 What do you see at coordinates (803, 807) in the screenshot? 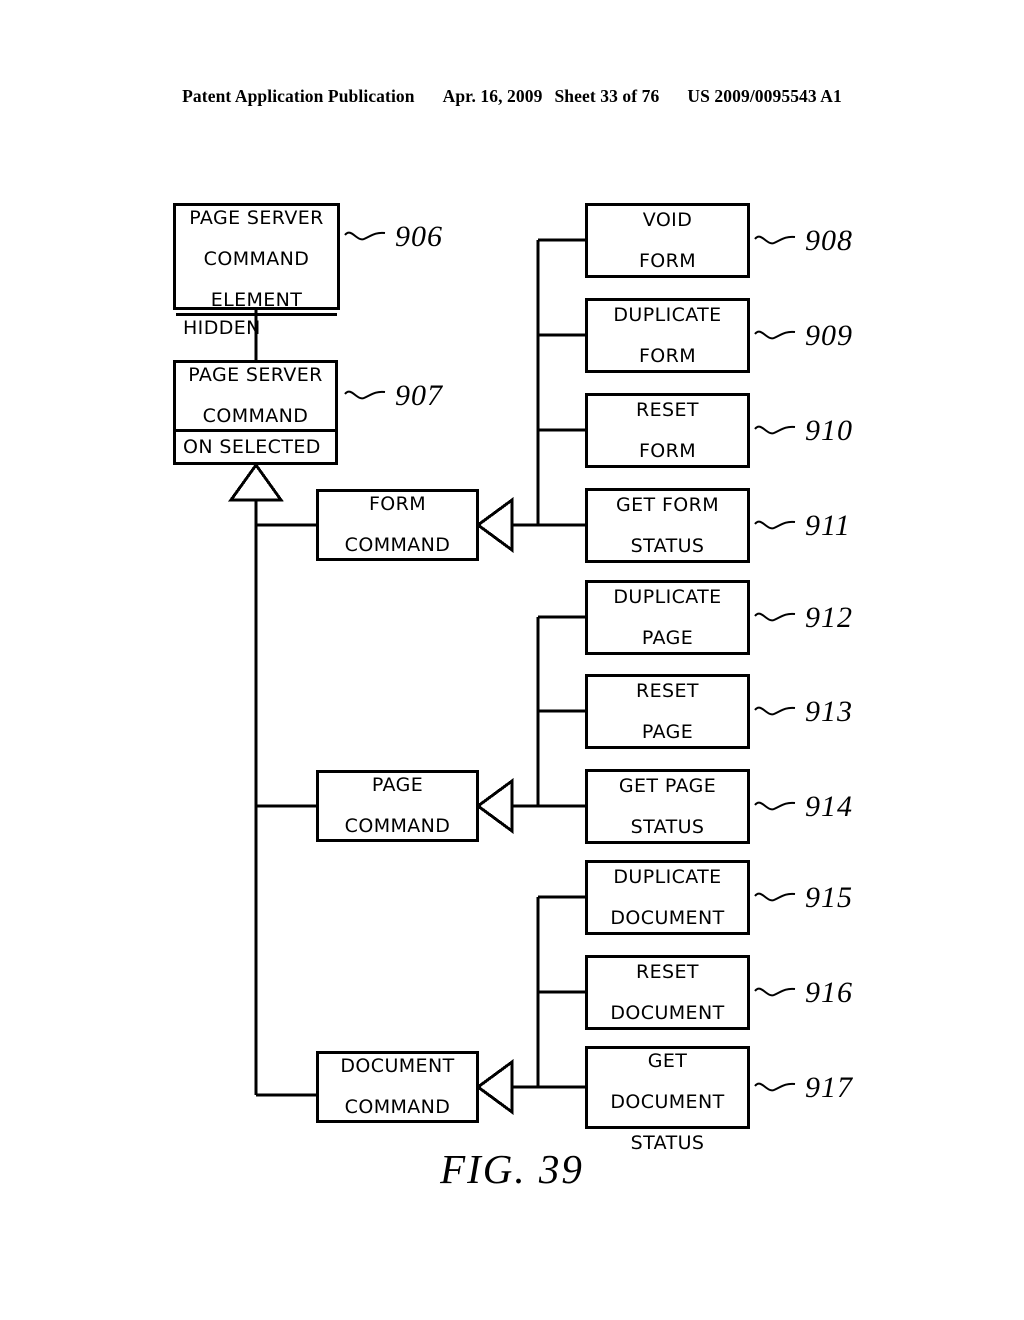
I see `reference-leader-914: 914` at bounding box center [803, 807].